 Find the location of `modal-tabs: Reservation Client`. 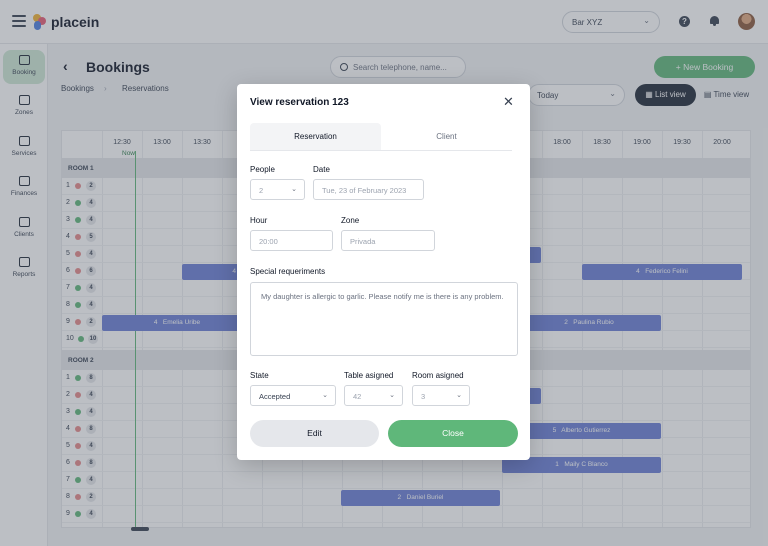

modal-tabs: Reservation Client is located at coordinates (381, 137).